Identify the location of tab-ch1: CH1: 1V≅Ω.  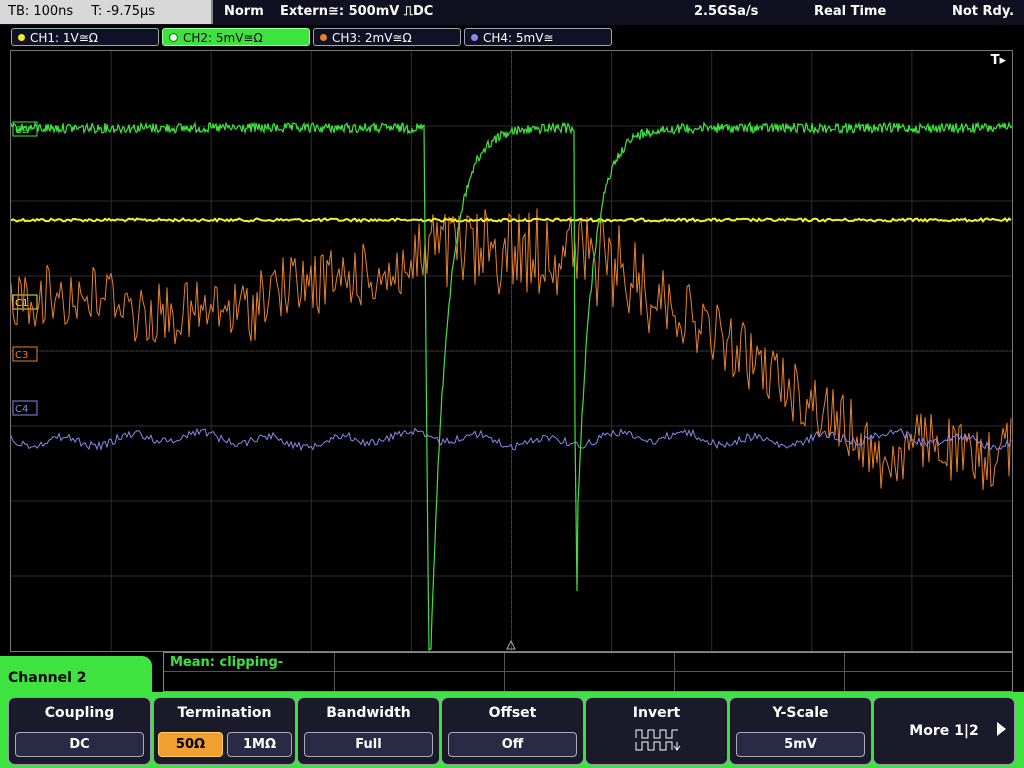
(85, 37).